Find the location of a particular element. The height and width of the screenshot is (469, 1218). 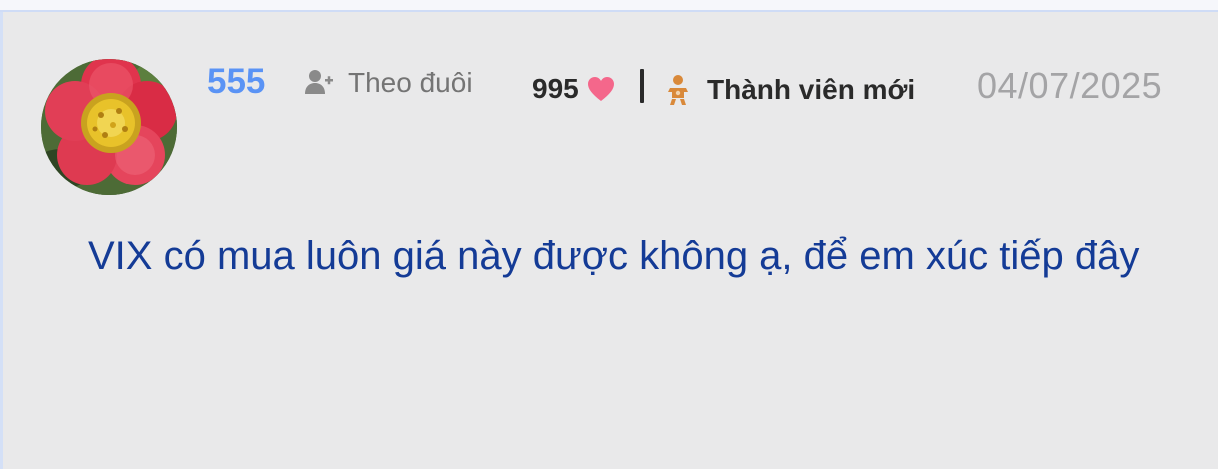

vertical-divider is located at coordinates (642, 86).